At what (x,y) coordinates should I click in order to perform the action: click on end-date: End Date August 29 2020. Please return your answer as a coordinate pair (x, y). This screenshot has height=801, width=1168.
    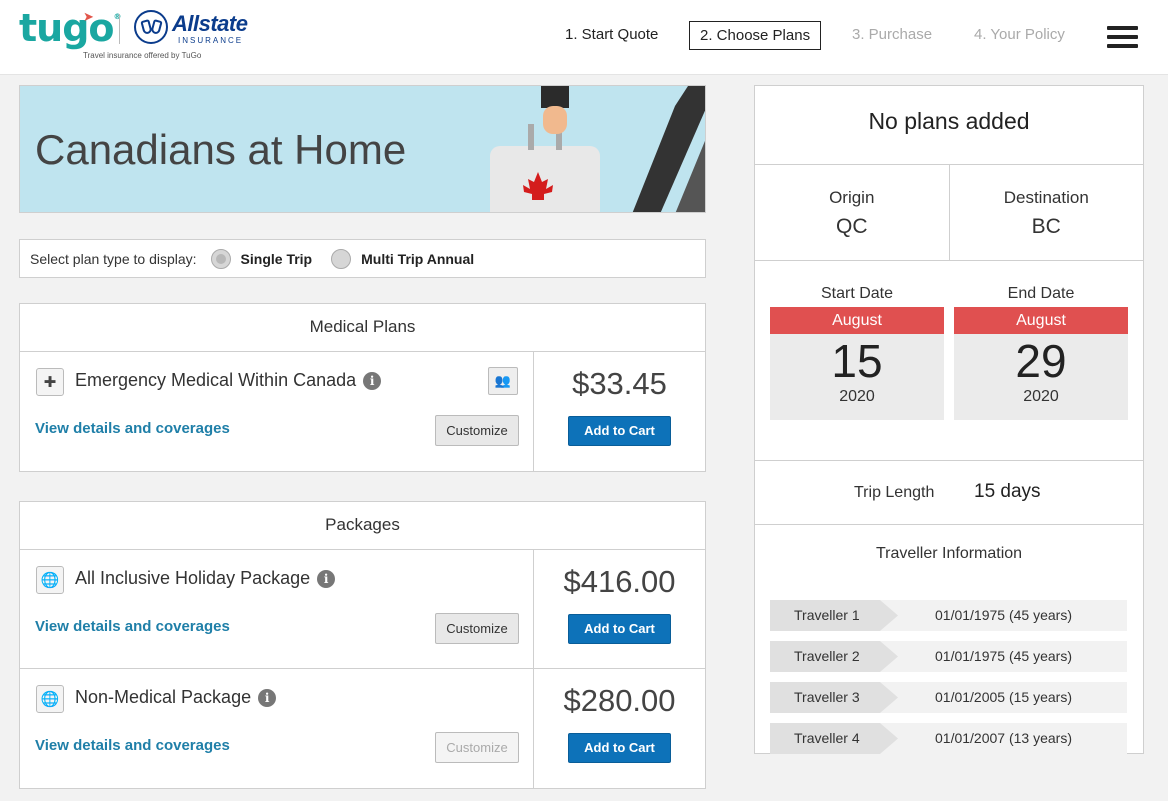
    Looking at the image, I should click on (1041, 352).